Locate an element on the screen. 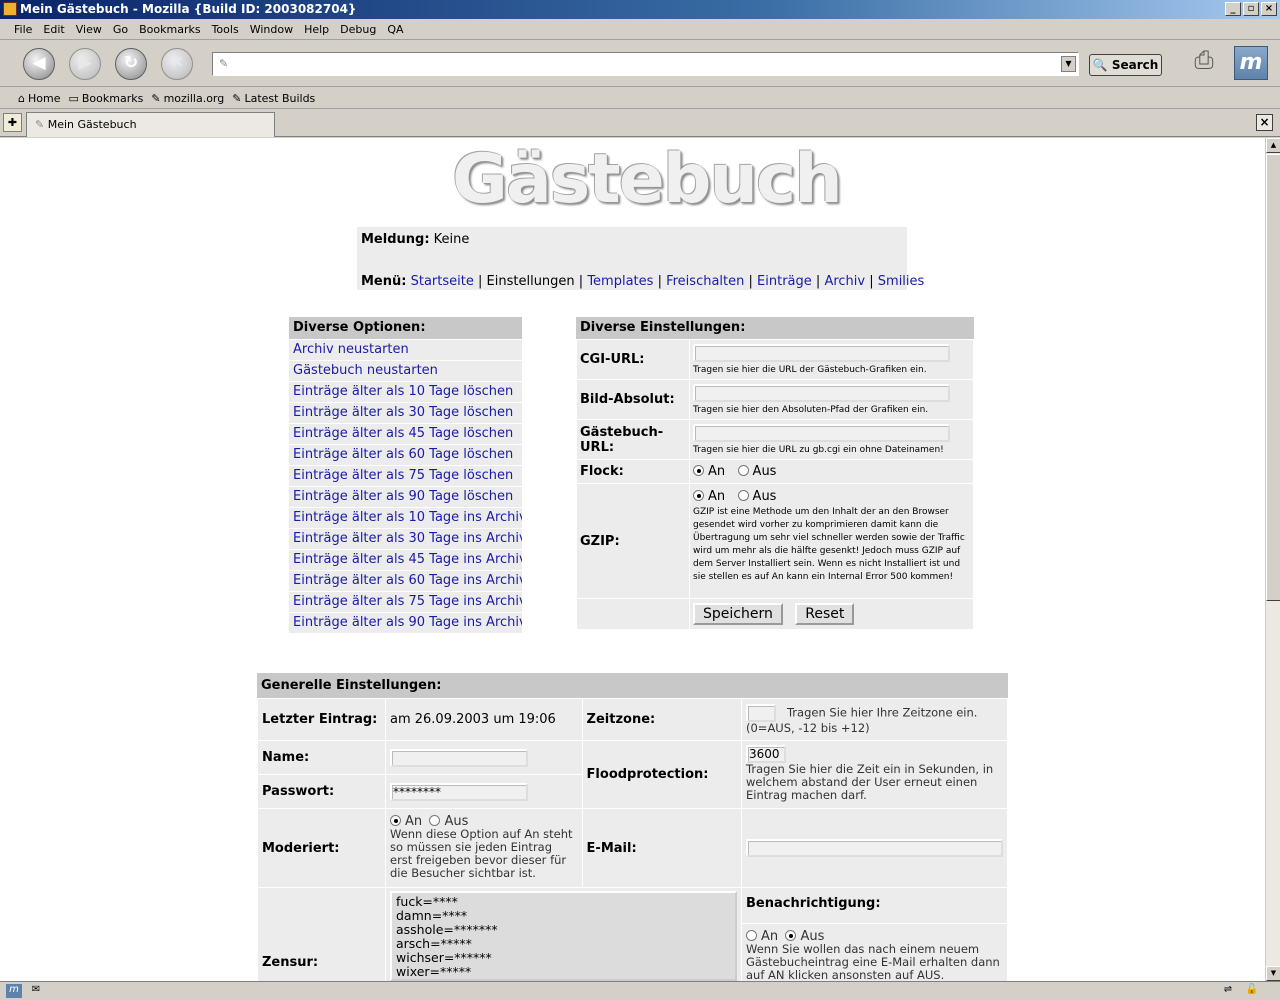 Image resolution: width=1280 pixels, height=1000 pixels. search-button: 🔍 Search is located at coordinates (1125, 65).